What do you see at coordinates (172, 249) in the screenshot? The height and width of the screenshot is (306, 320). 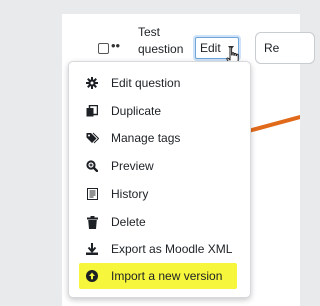 I see `menu-item-label: Export as Moodle XML` at bounding box center [172, 249].